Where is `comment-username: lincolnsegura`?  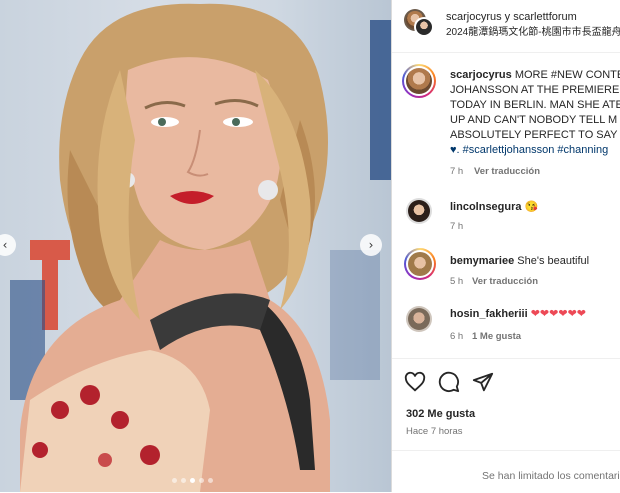 comment-username: lincolnsegura is located at coordinates (486, 207).